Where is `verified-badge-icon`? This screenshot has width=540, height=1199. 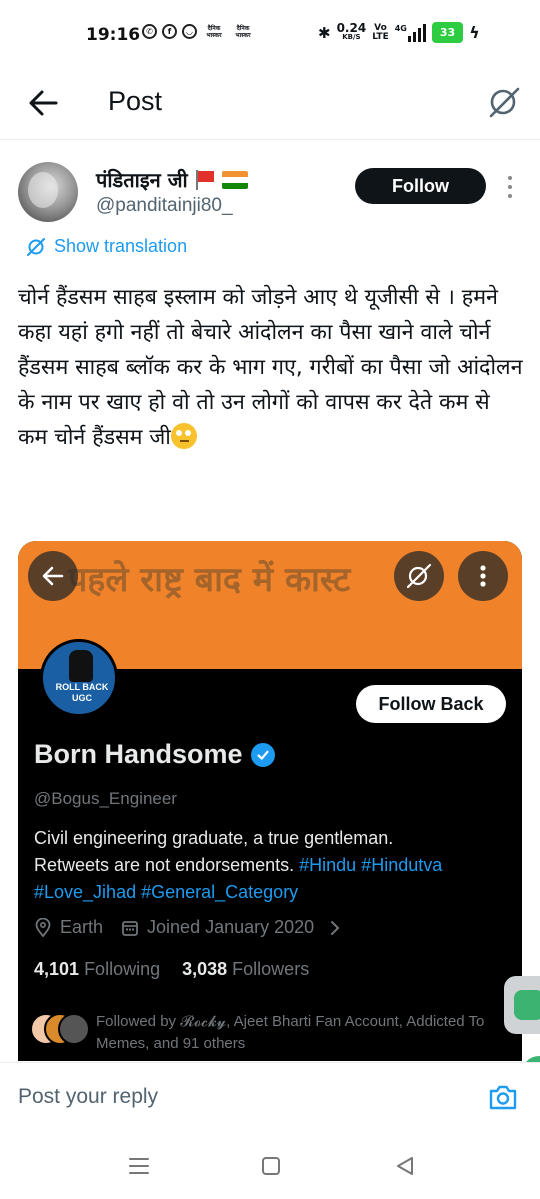
verified-badge-icon is located at coordinates (262, 754).